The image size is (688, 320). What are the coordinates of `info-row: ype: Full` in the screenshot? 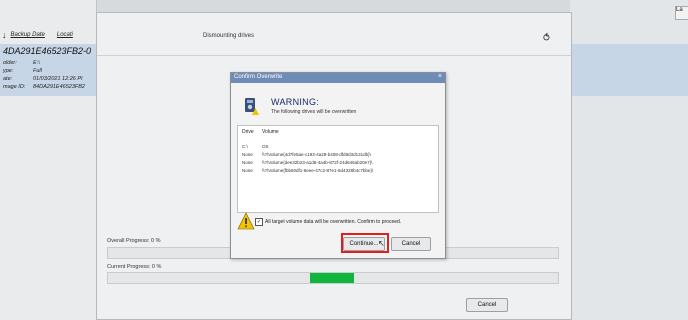 It's located at (22, 71).